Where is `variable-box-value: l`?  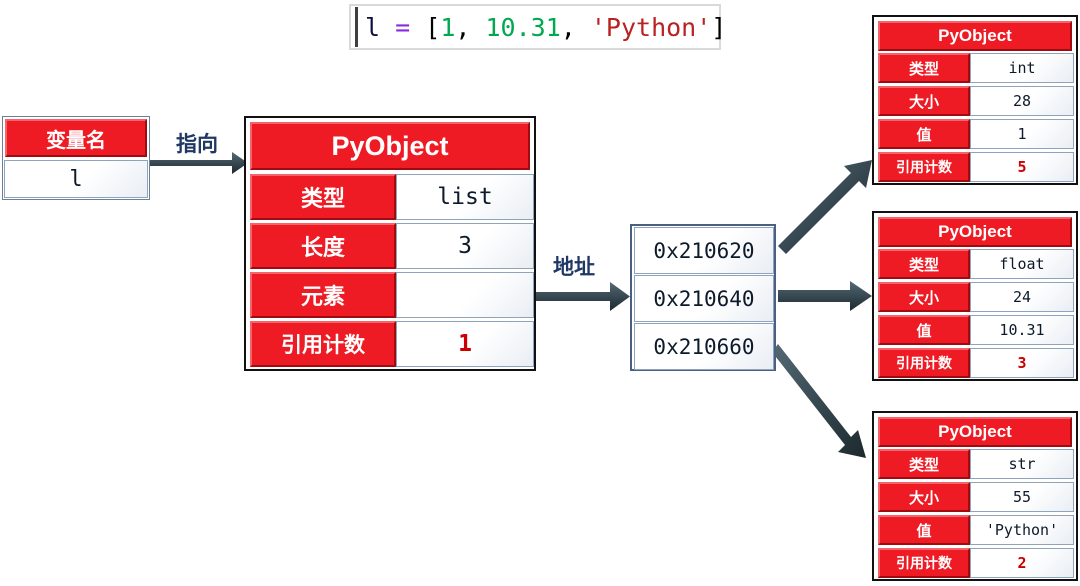
variable-box-value: l is located at coordinates (76, 179).